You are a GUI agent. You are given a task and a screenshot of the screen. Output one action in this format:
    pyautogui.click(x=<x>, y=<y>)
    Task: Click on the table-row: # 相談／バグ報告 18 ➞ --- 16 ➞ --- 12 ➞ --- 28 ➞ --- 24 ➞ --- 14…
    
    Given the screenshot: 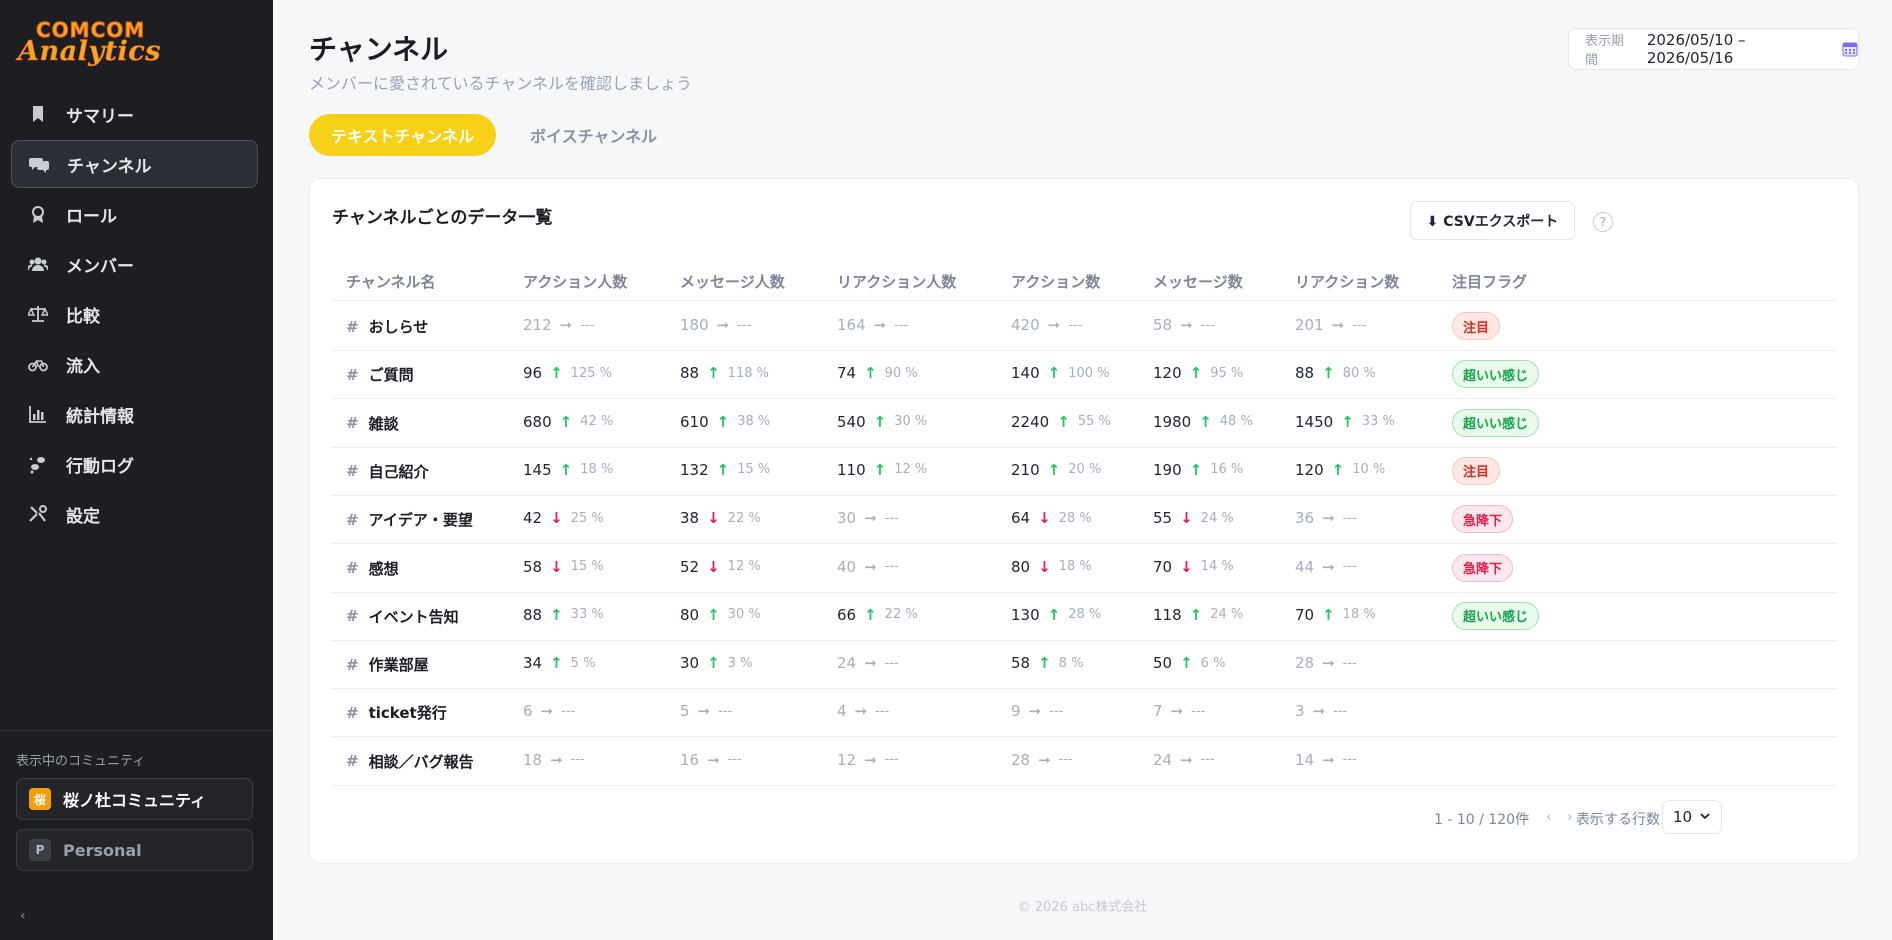 What is the action you would take?
    pyautogui.click(x=1084, y=761)
    